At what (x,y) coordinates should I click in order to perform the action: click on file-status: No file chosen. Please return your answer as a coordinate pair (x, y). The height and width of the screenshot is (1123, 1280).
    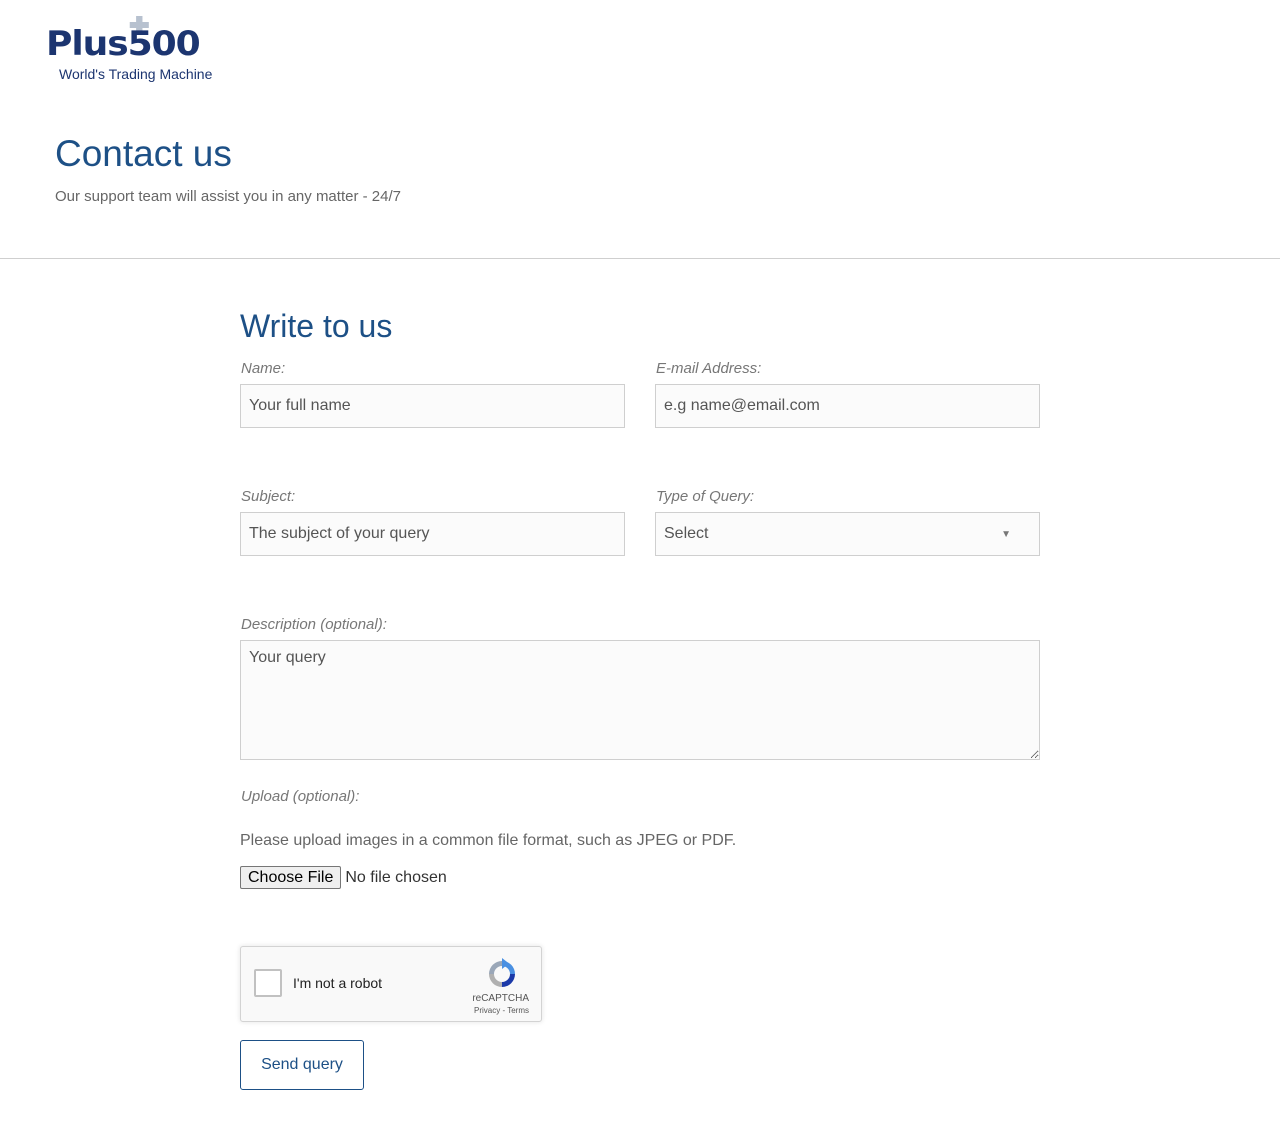
    Looking at the image, I should click on (396, 877).